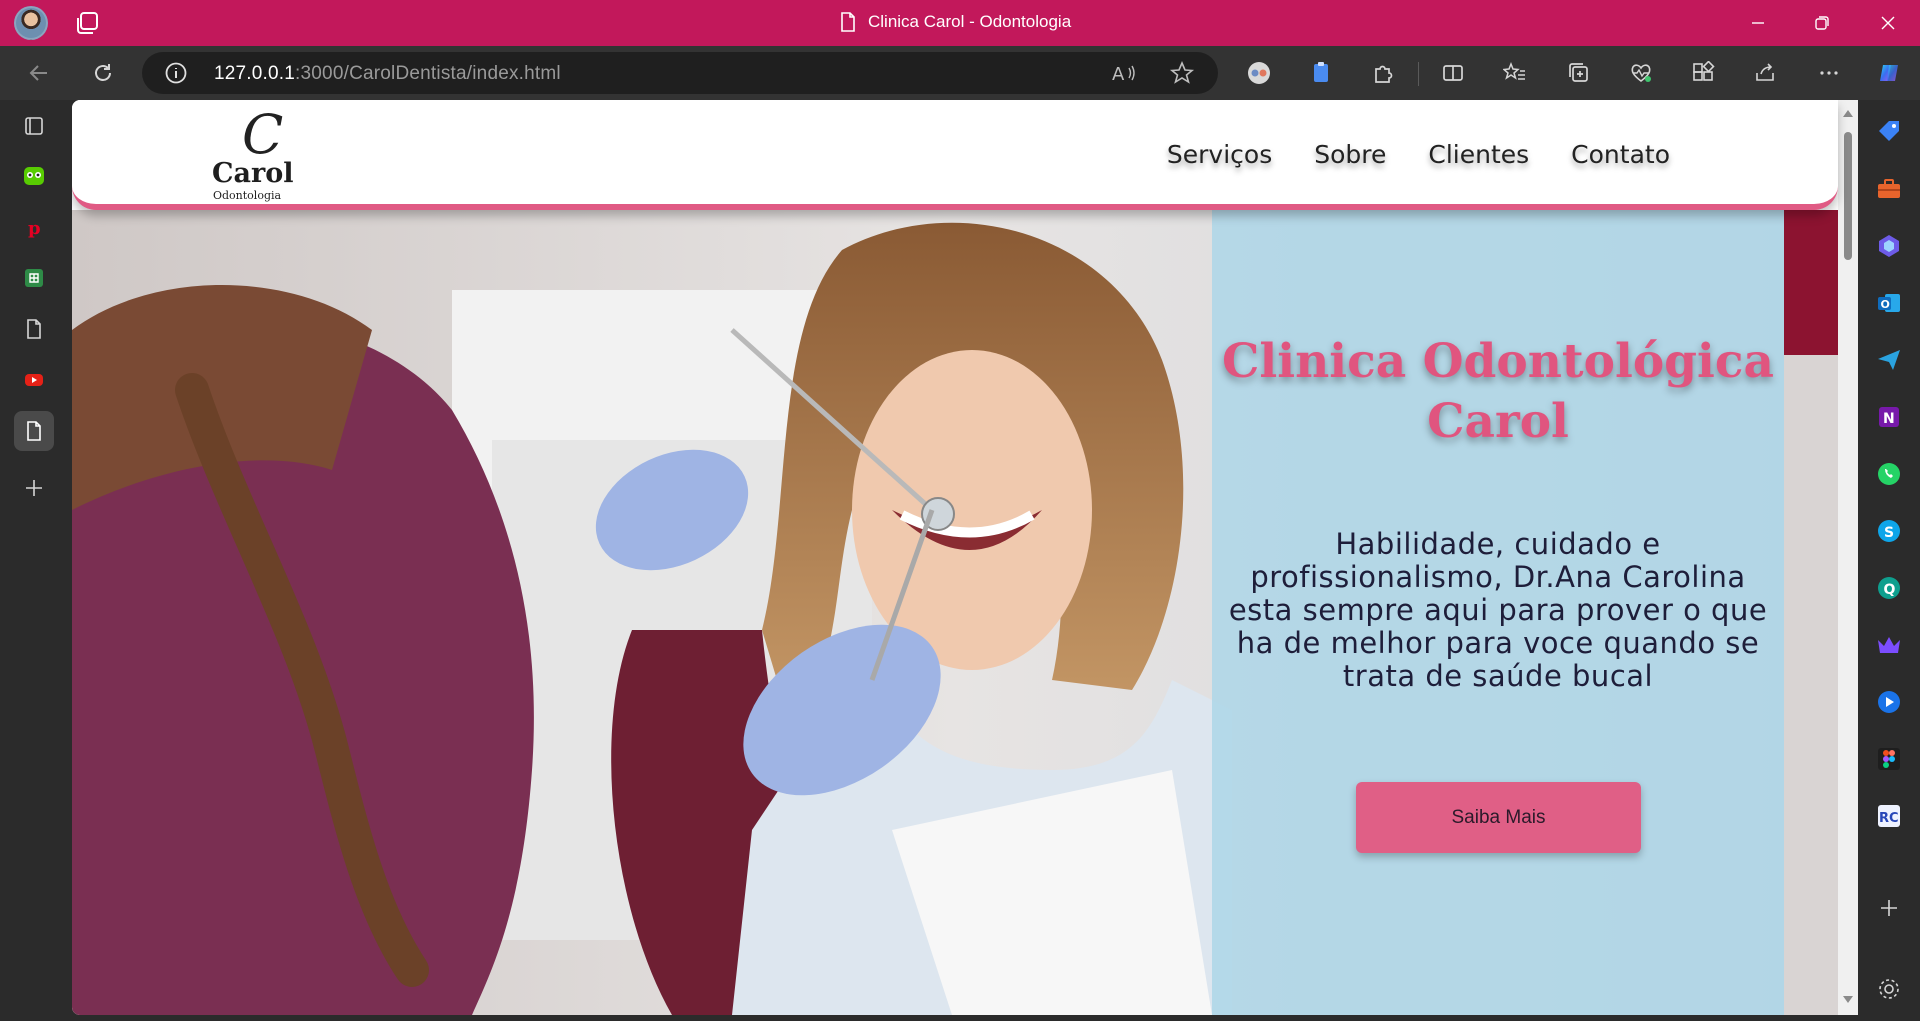 This screenshot has width=1920, height=1021. I want to click on site-info-icon, so click(176, 73).